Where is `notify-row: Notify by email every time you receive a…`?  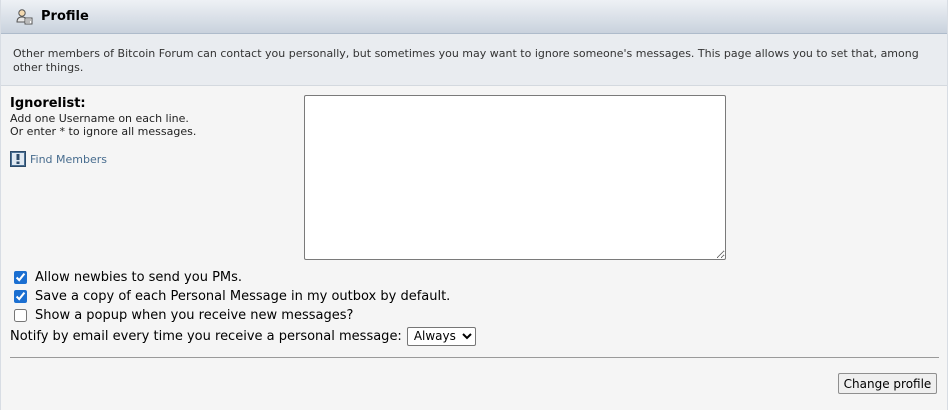
notify-row: Notify by email every time you receive a… is located at coordinates (243, 336).